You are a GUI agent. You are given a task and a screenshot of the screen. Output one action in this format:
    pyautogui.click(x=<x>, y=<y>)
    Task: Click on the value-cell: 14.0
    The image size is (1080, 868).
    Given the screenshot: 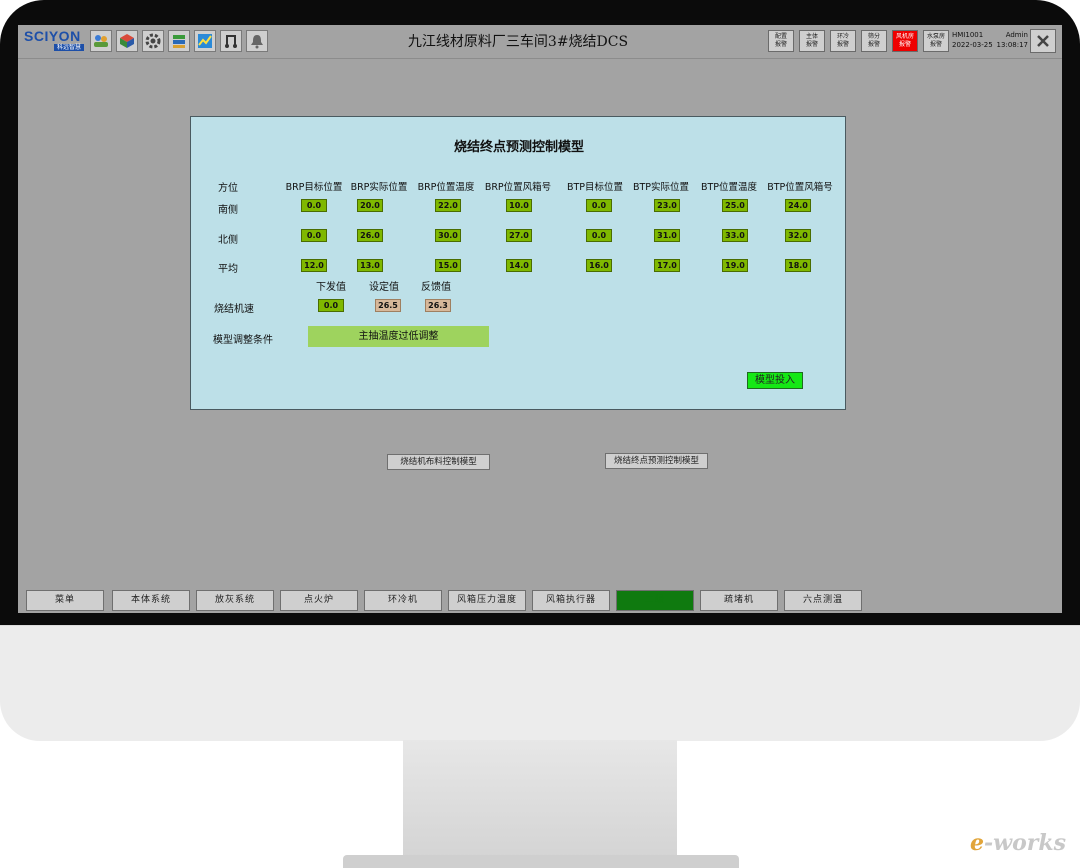 What is the action you would take?
    pyautogui.click(x=519, y=265)
    